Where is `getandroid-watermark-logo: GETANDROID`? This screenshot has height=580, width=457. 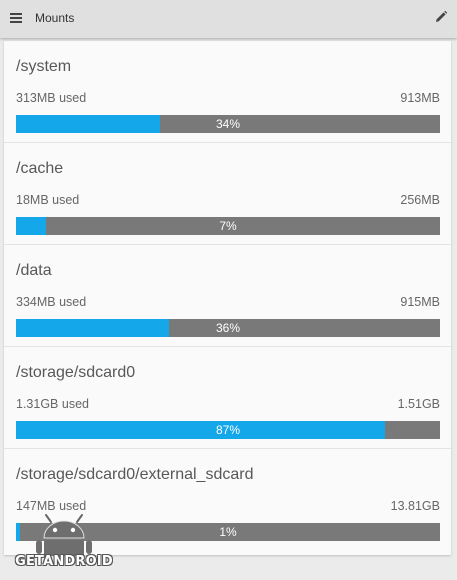
getandroid-watermark-logo: GETANDROID is located at coordinates (64, 542).